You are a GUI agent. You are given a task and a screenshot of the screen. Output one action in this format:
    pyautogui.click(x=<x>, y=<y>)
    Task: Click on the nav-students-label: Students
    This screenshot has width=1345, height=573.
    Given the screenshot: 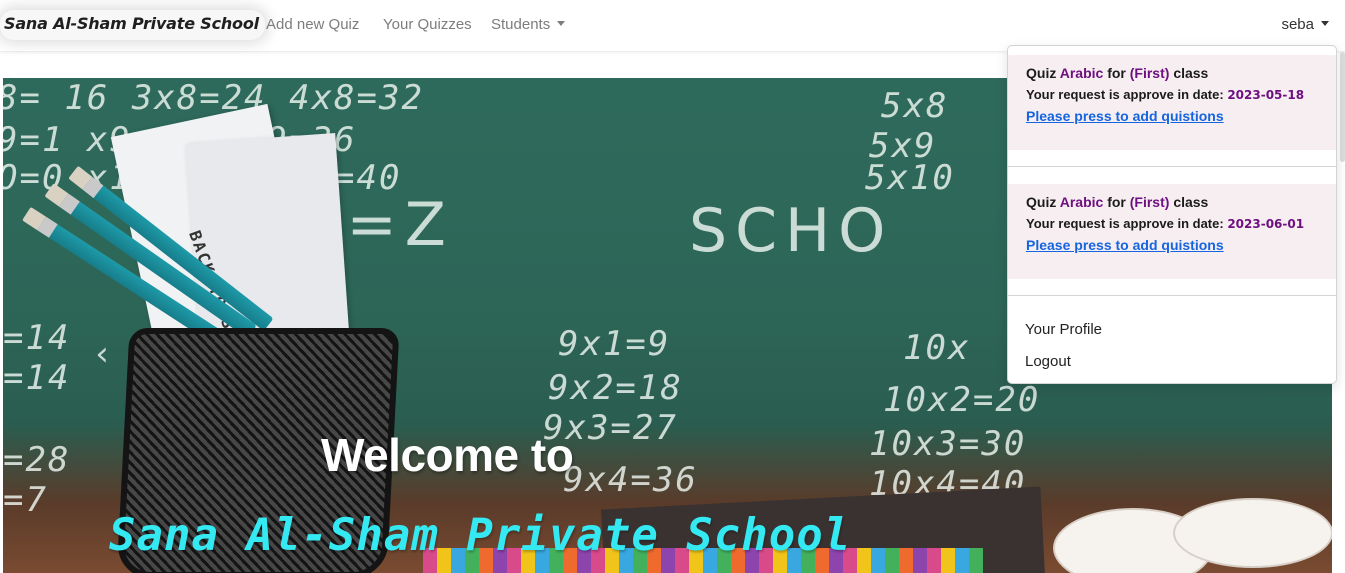 What is the action you would take?
    pyautogui.click(x=521, y=24)
    